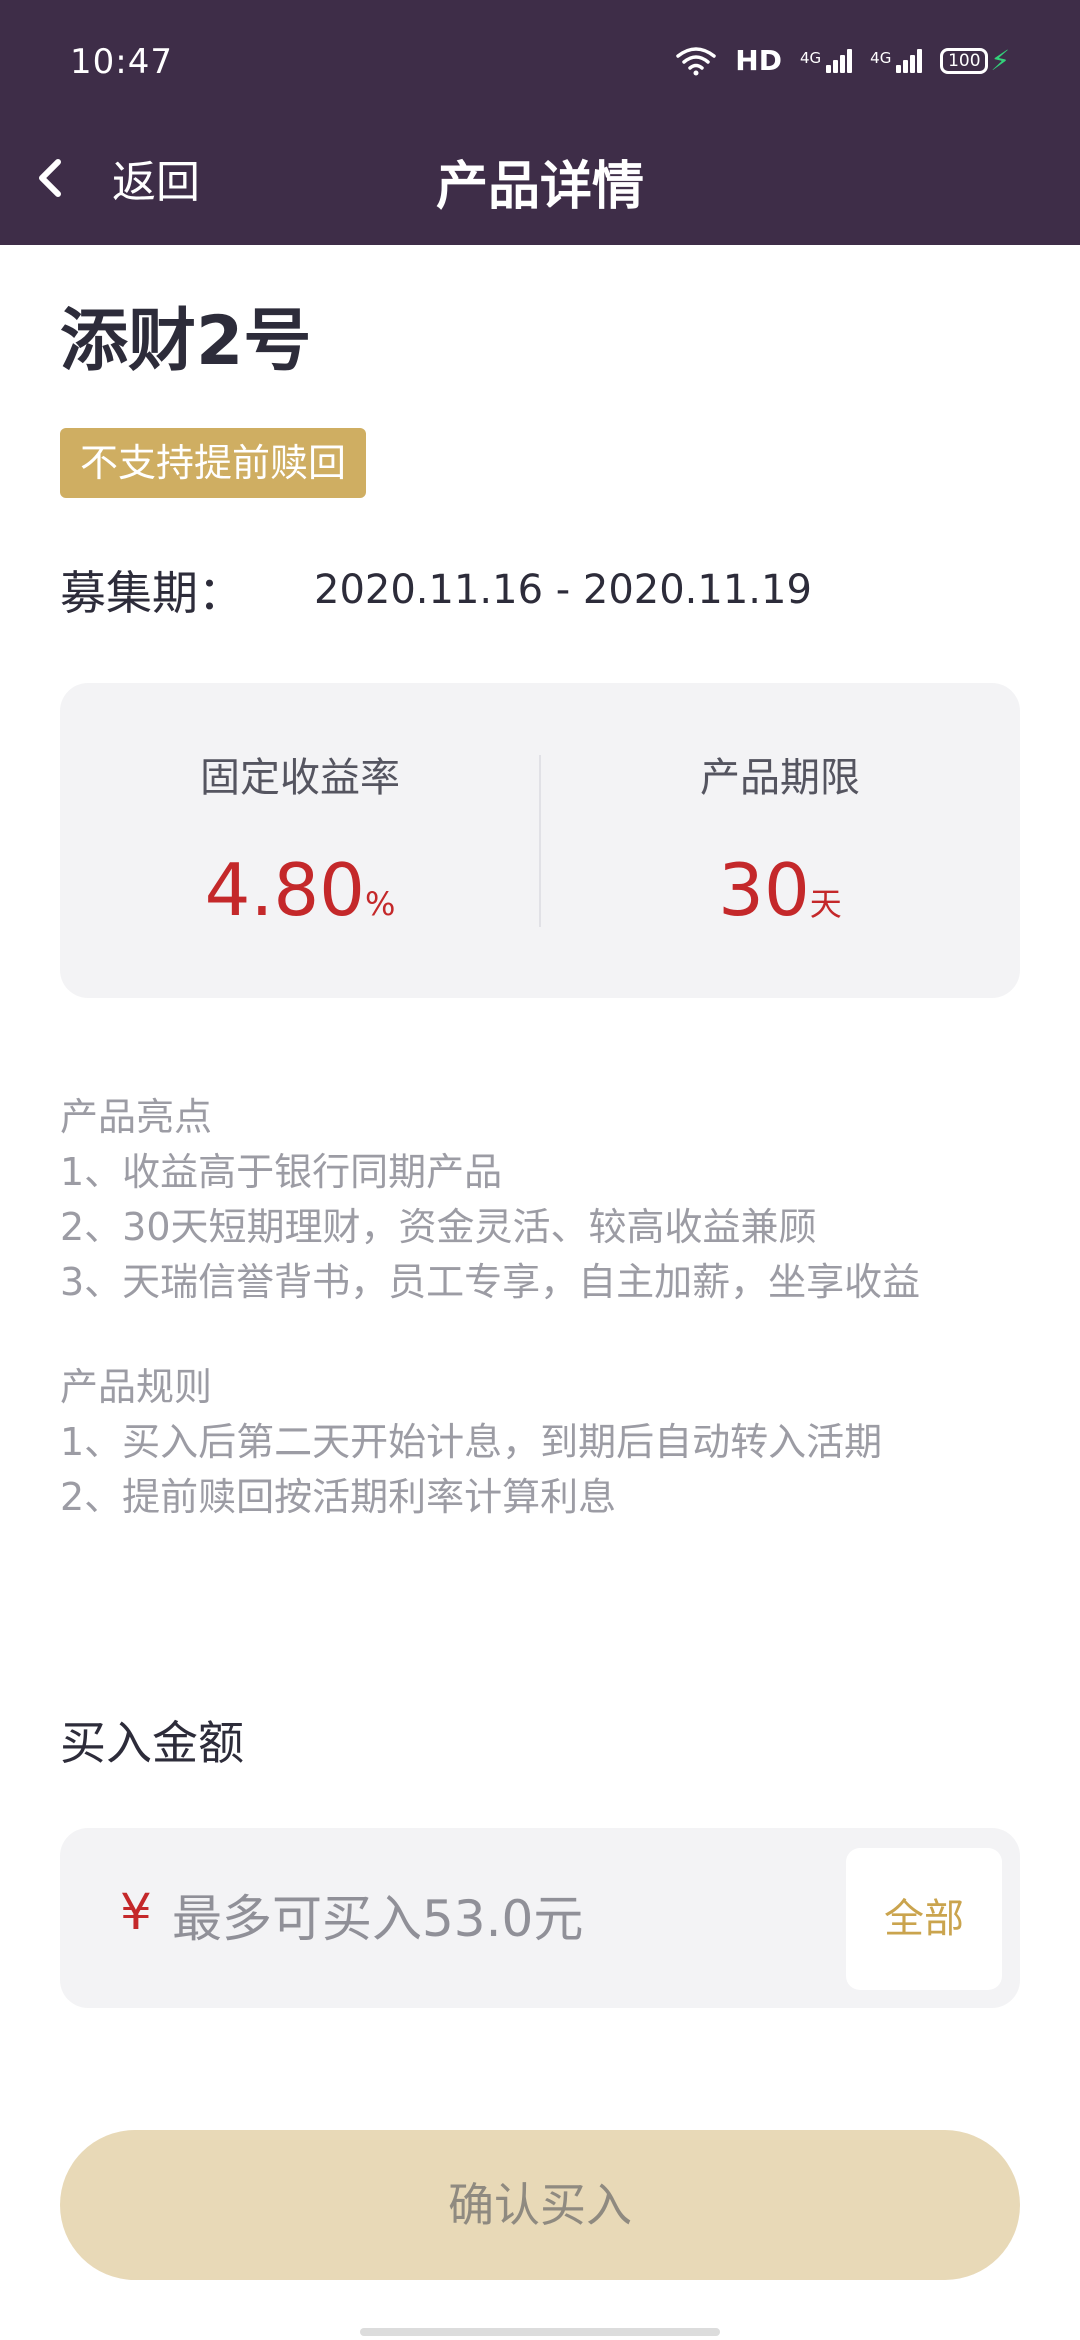 The width and height of the screenshot is (1080, 2340). Describe the element at coordinates (540, 60) in the screenshot. I see `status-bar: 10:47 HD 4G 4G 100 ⚡` at that location.